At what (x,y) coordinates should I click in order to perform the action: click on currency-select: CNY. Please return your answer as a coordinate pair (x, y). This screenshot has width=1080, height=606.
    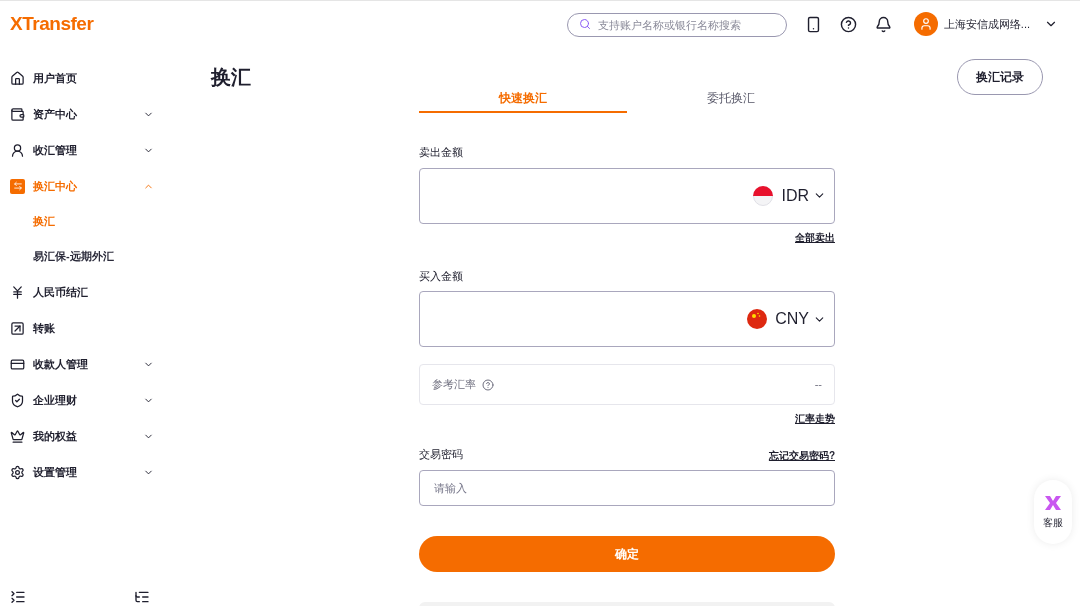
    Looking at the image, I should click on (792, 319).